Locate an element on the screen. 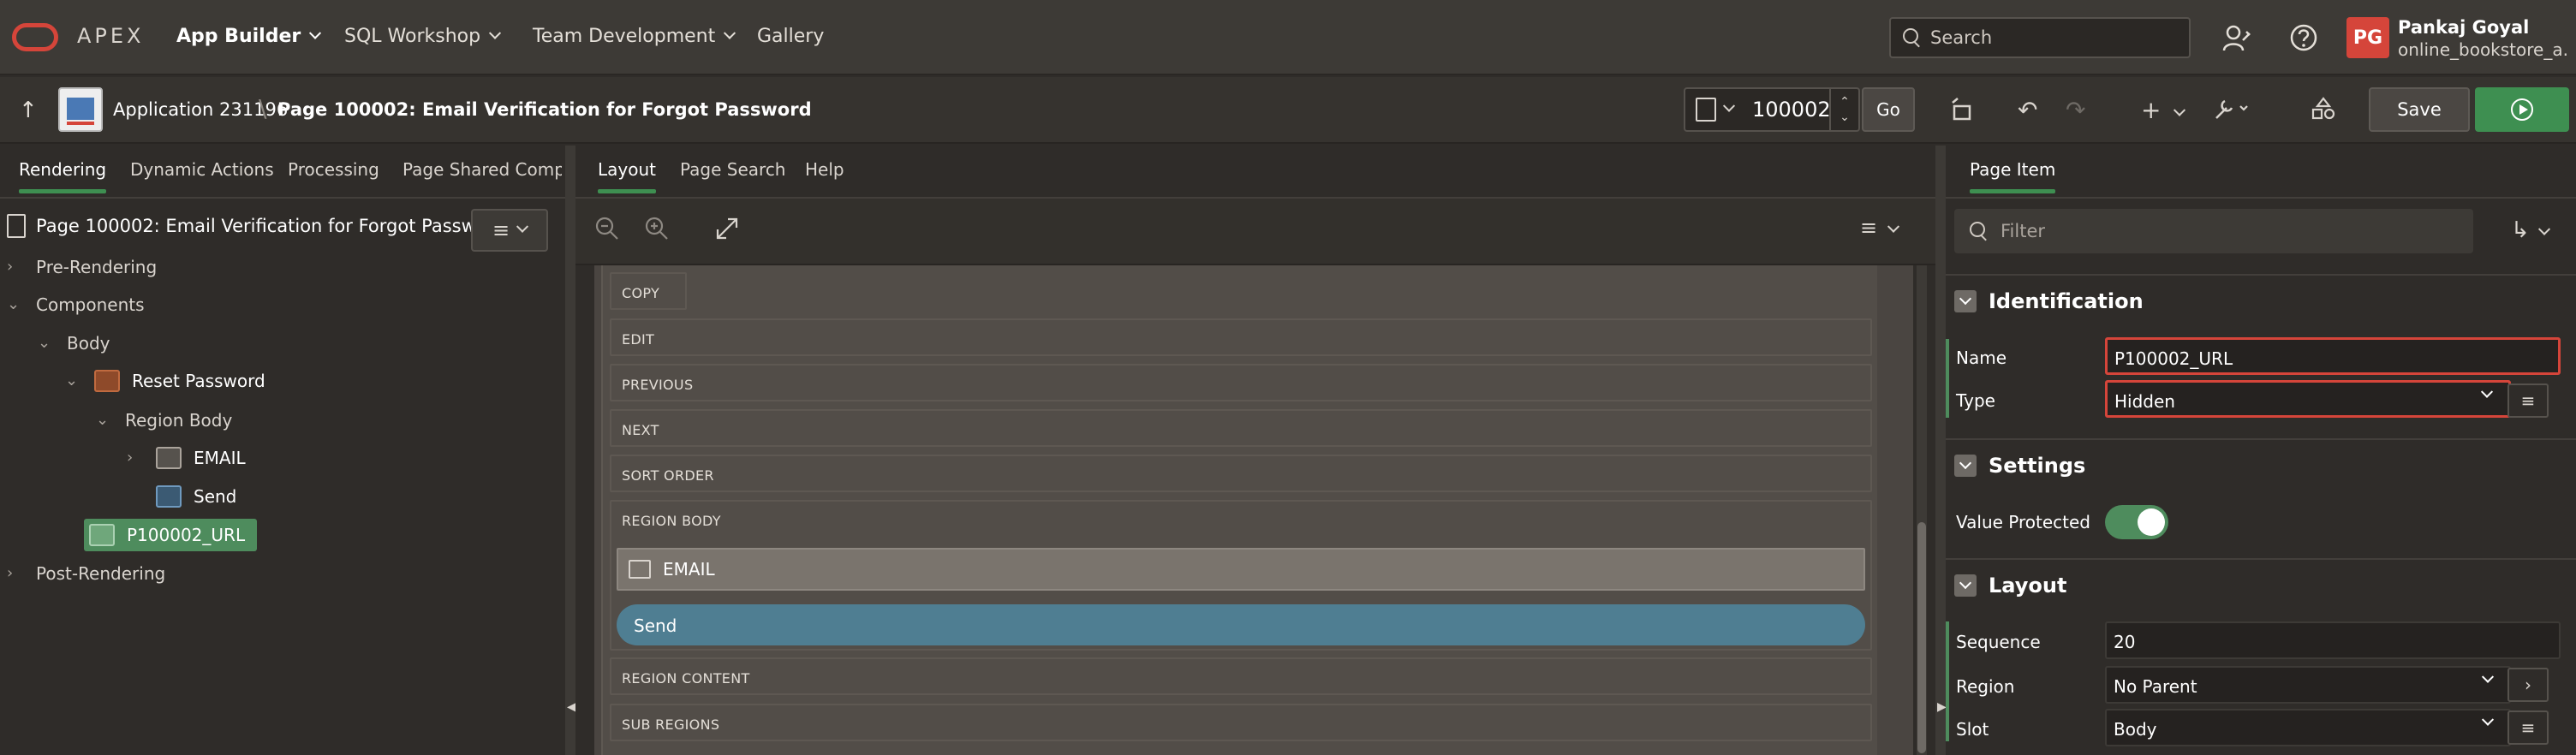 This screenshot has width=2576, height=755. global-search-input is located at coordinates (2050, 38).